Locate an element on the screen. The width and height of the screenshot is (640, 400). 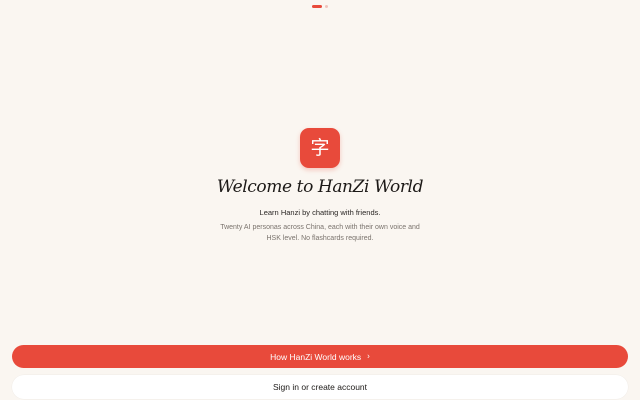
app-logo-glyph: 字 is located at coordinates (320, 147).